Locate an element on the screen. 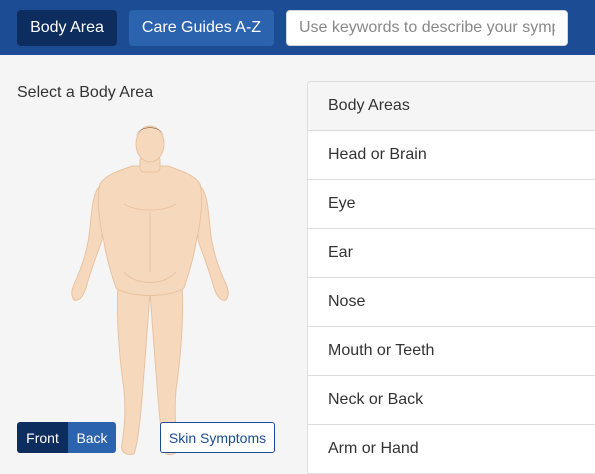 The height and width of the screenshot is (474, 595). top-navbar: Body Area Care Guides A-Z is located at coordinates (297, 27).